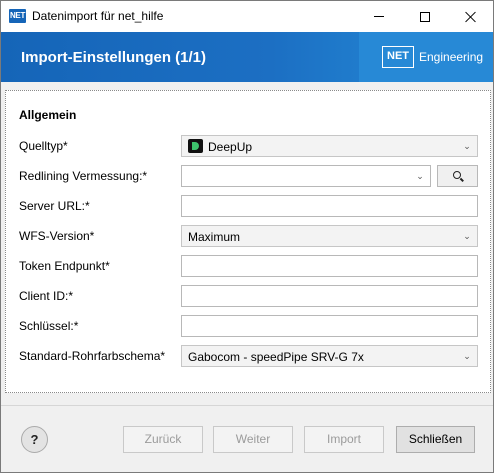 The width and height of the screenshot is (494, 473). Describe the element at coordinates (247, 405) in the screenshot. I see `footer-divider` at that location.